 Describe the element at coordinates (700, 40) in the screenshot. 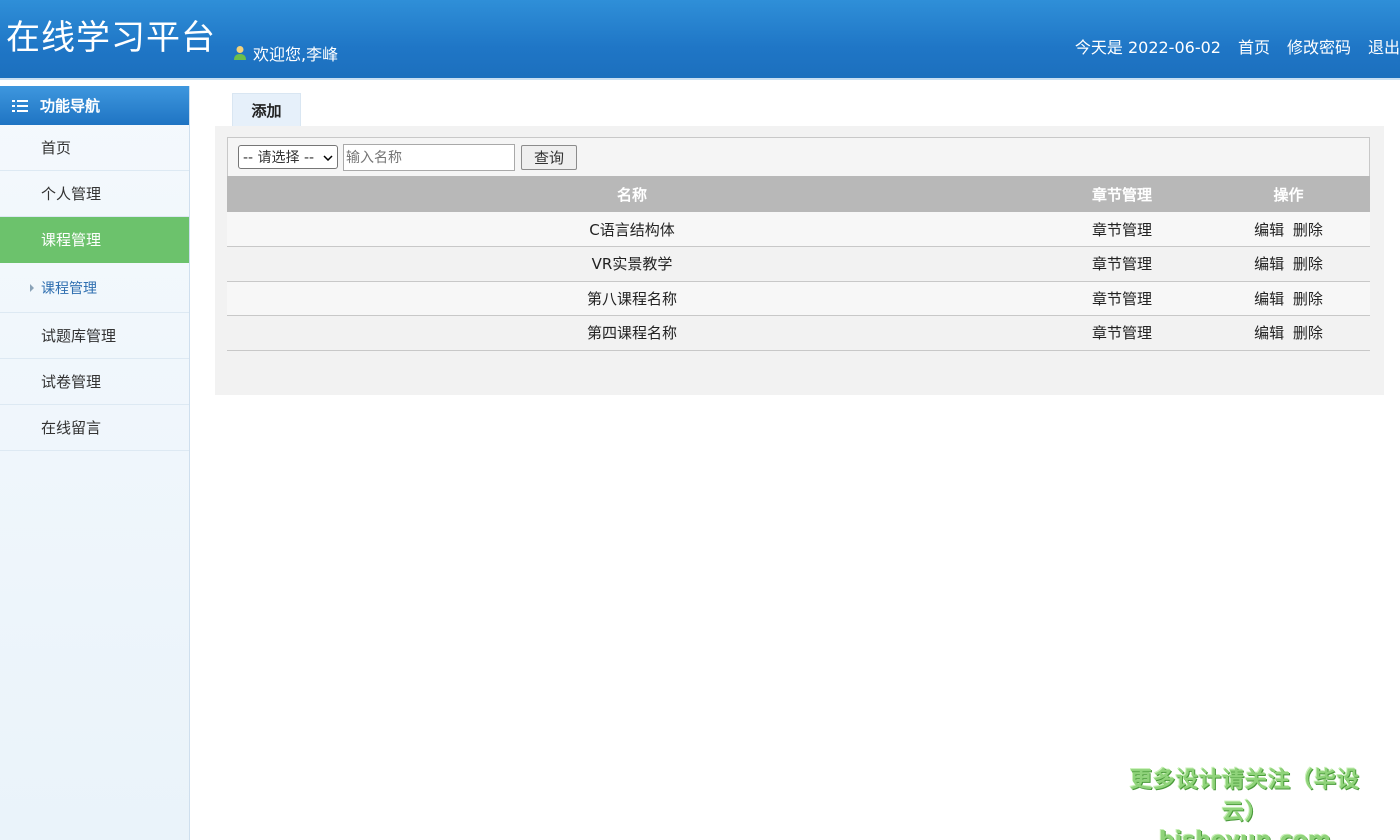

I see `top-header: 在线学习平台 欢迎您,李峰 今天是 2022-06-02 首页 修改密码 退出` at that location.